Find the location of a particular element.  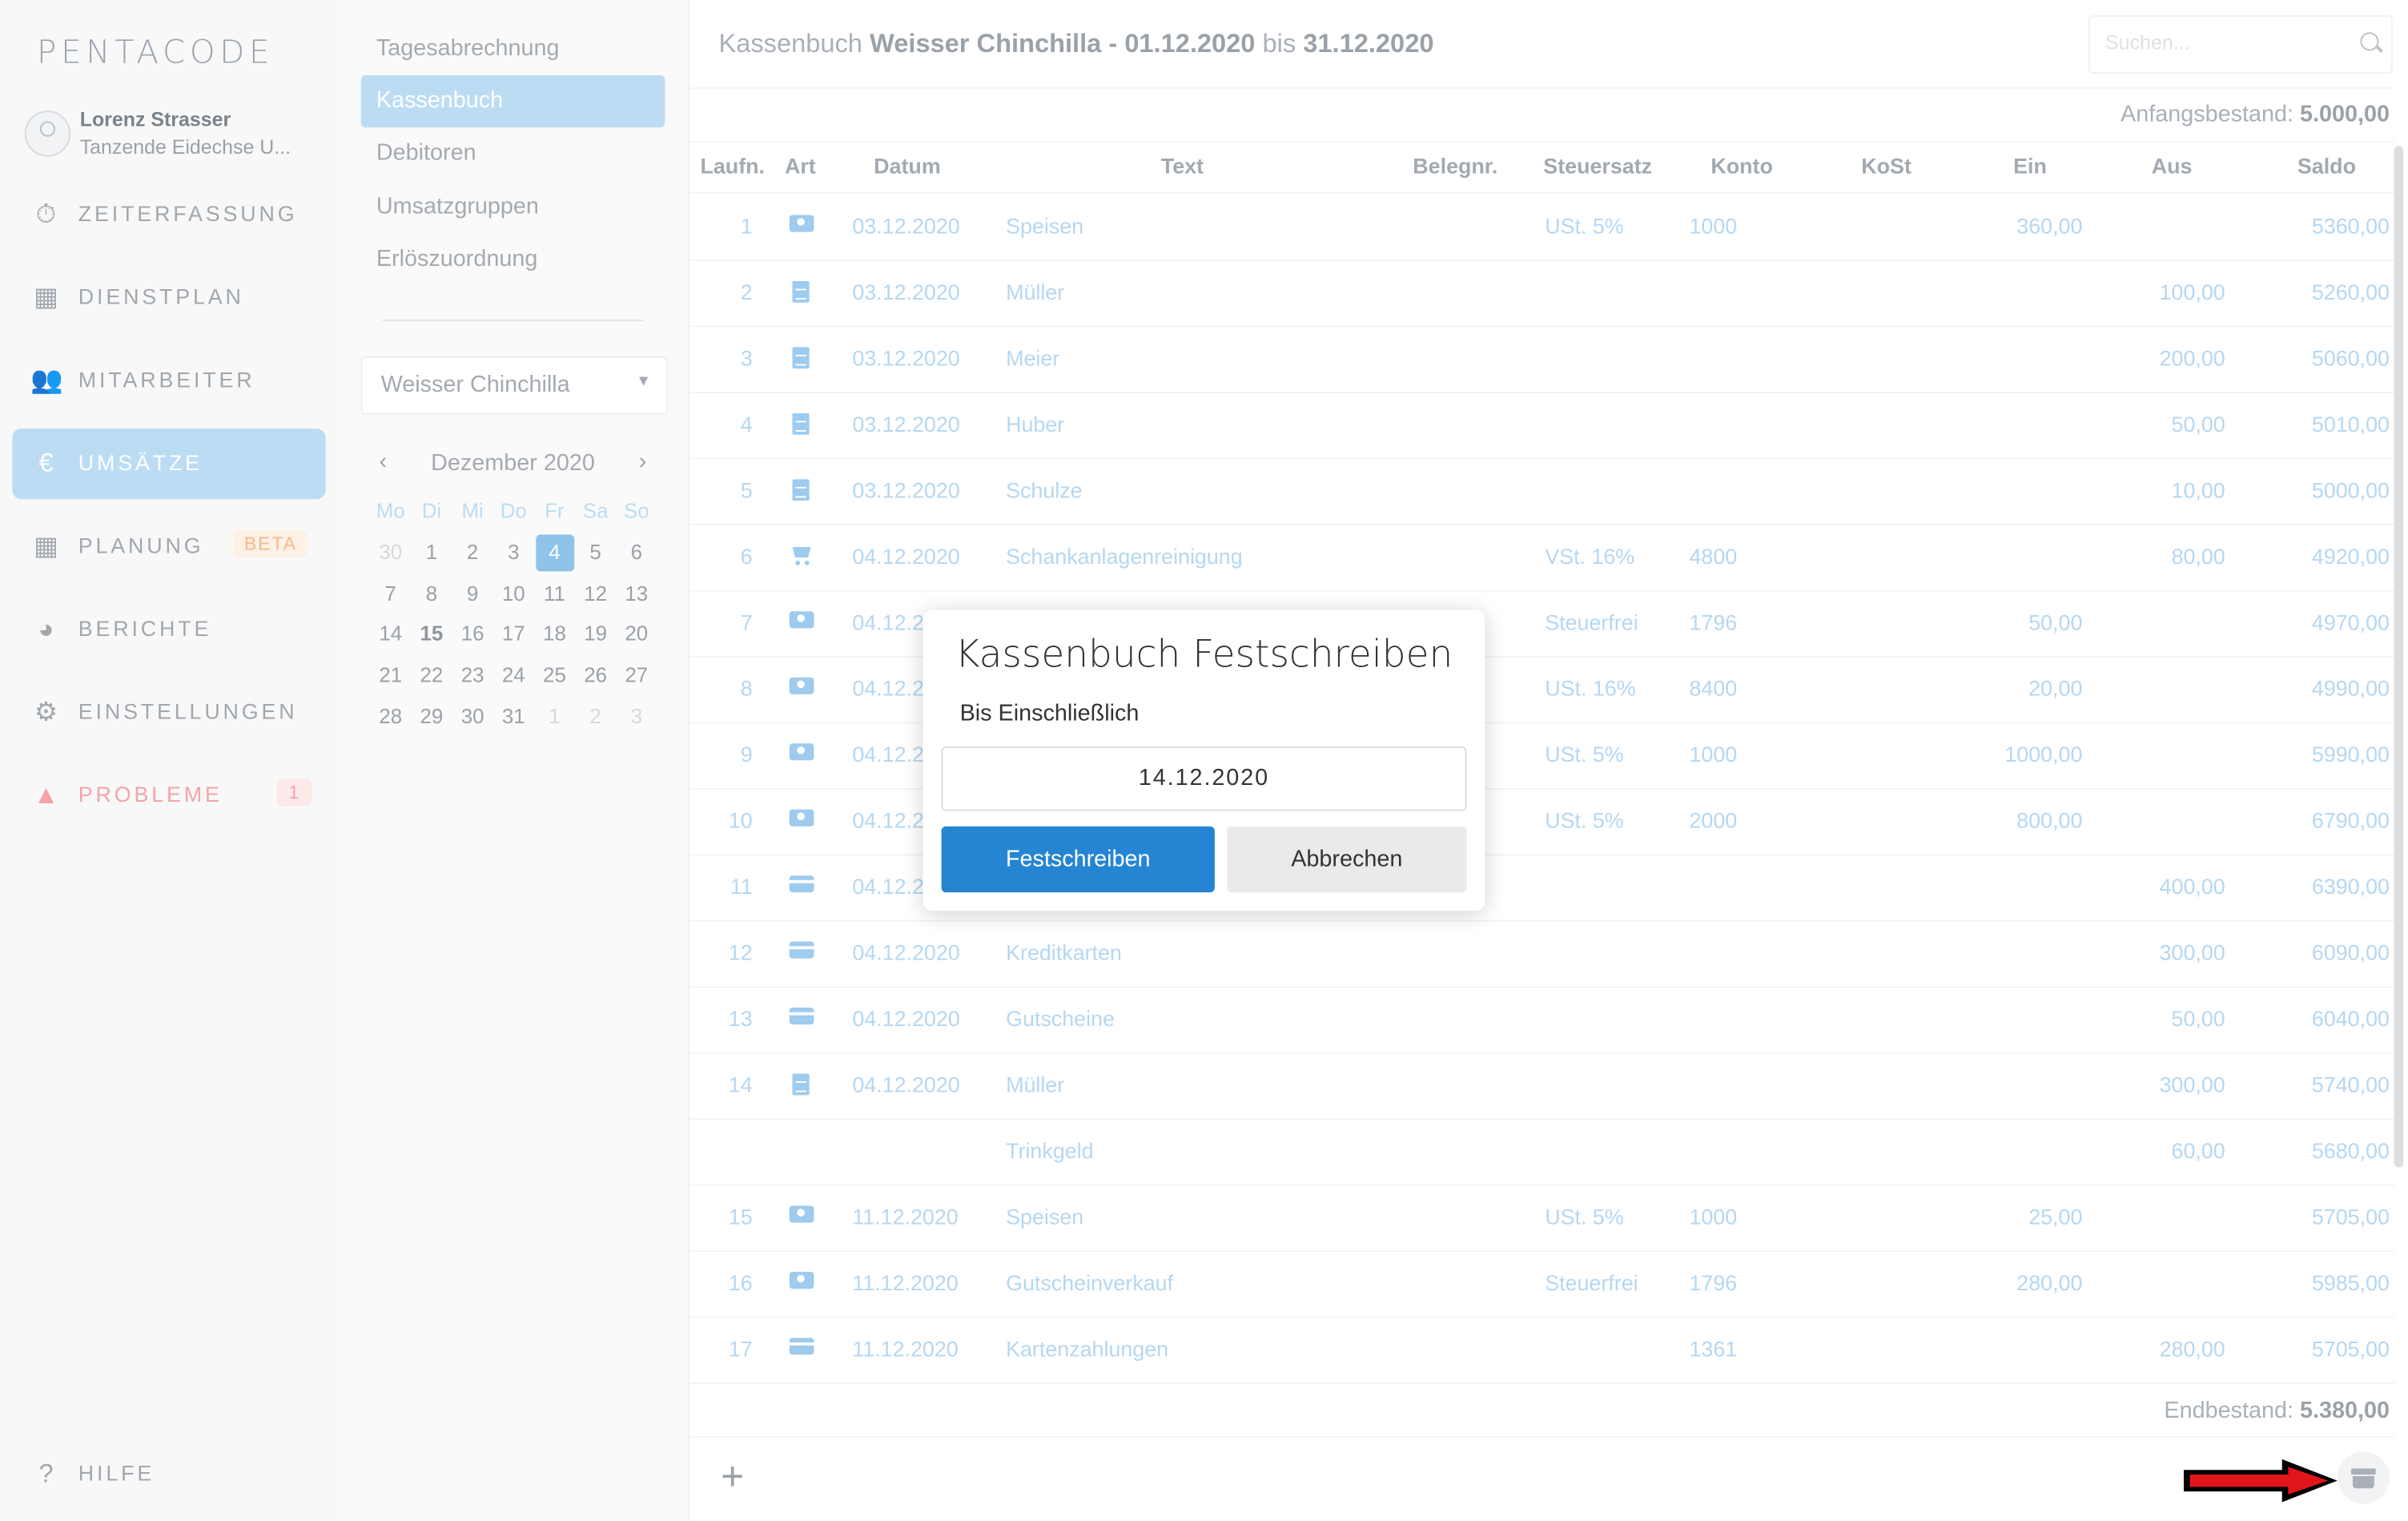

calendar-day: 12 is located at coordinates (596, 593).